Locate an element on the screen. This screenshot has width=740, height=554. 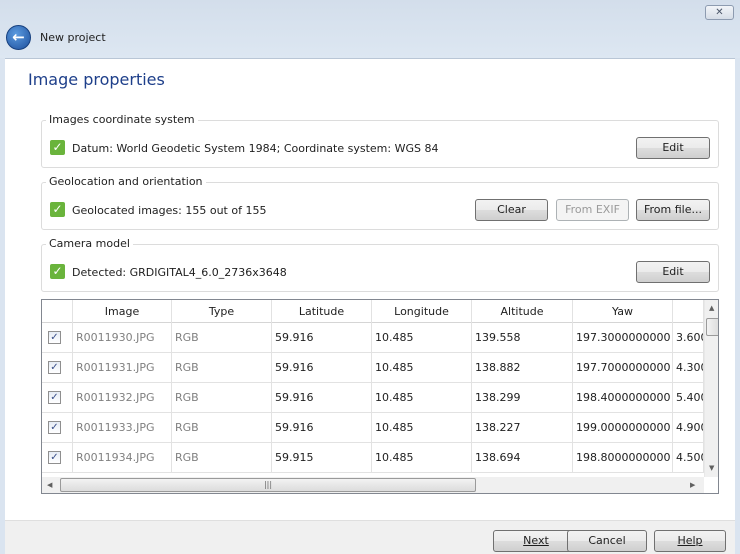
edit-coord-button: Edit is located at coordinates (673, 148).